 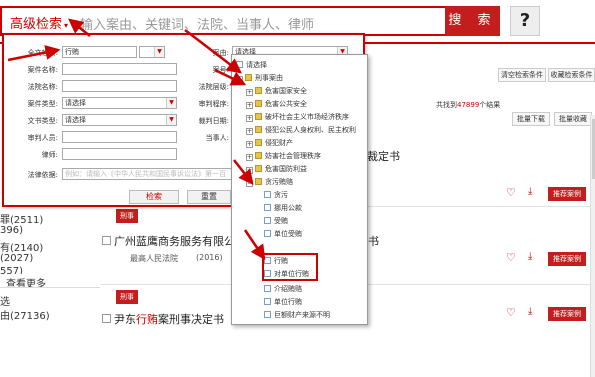 I want to click on tree-item: + 侵犯公民人身权利、民主权利, so click(x=301, y=130).